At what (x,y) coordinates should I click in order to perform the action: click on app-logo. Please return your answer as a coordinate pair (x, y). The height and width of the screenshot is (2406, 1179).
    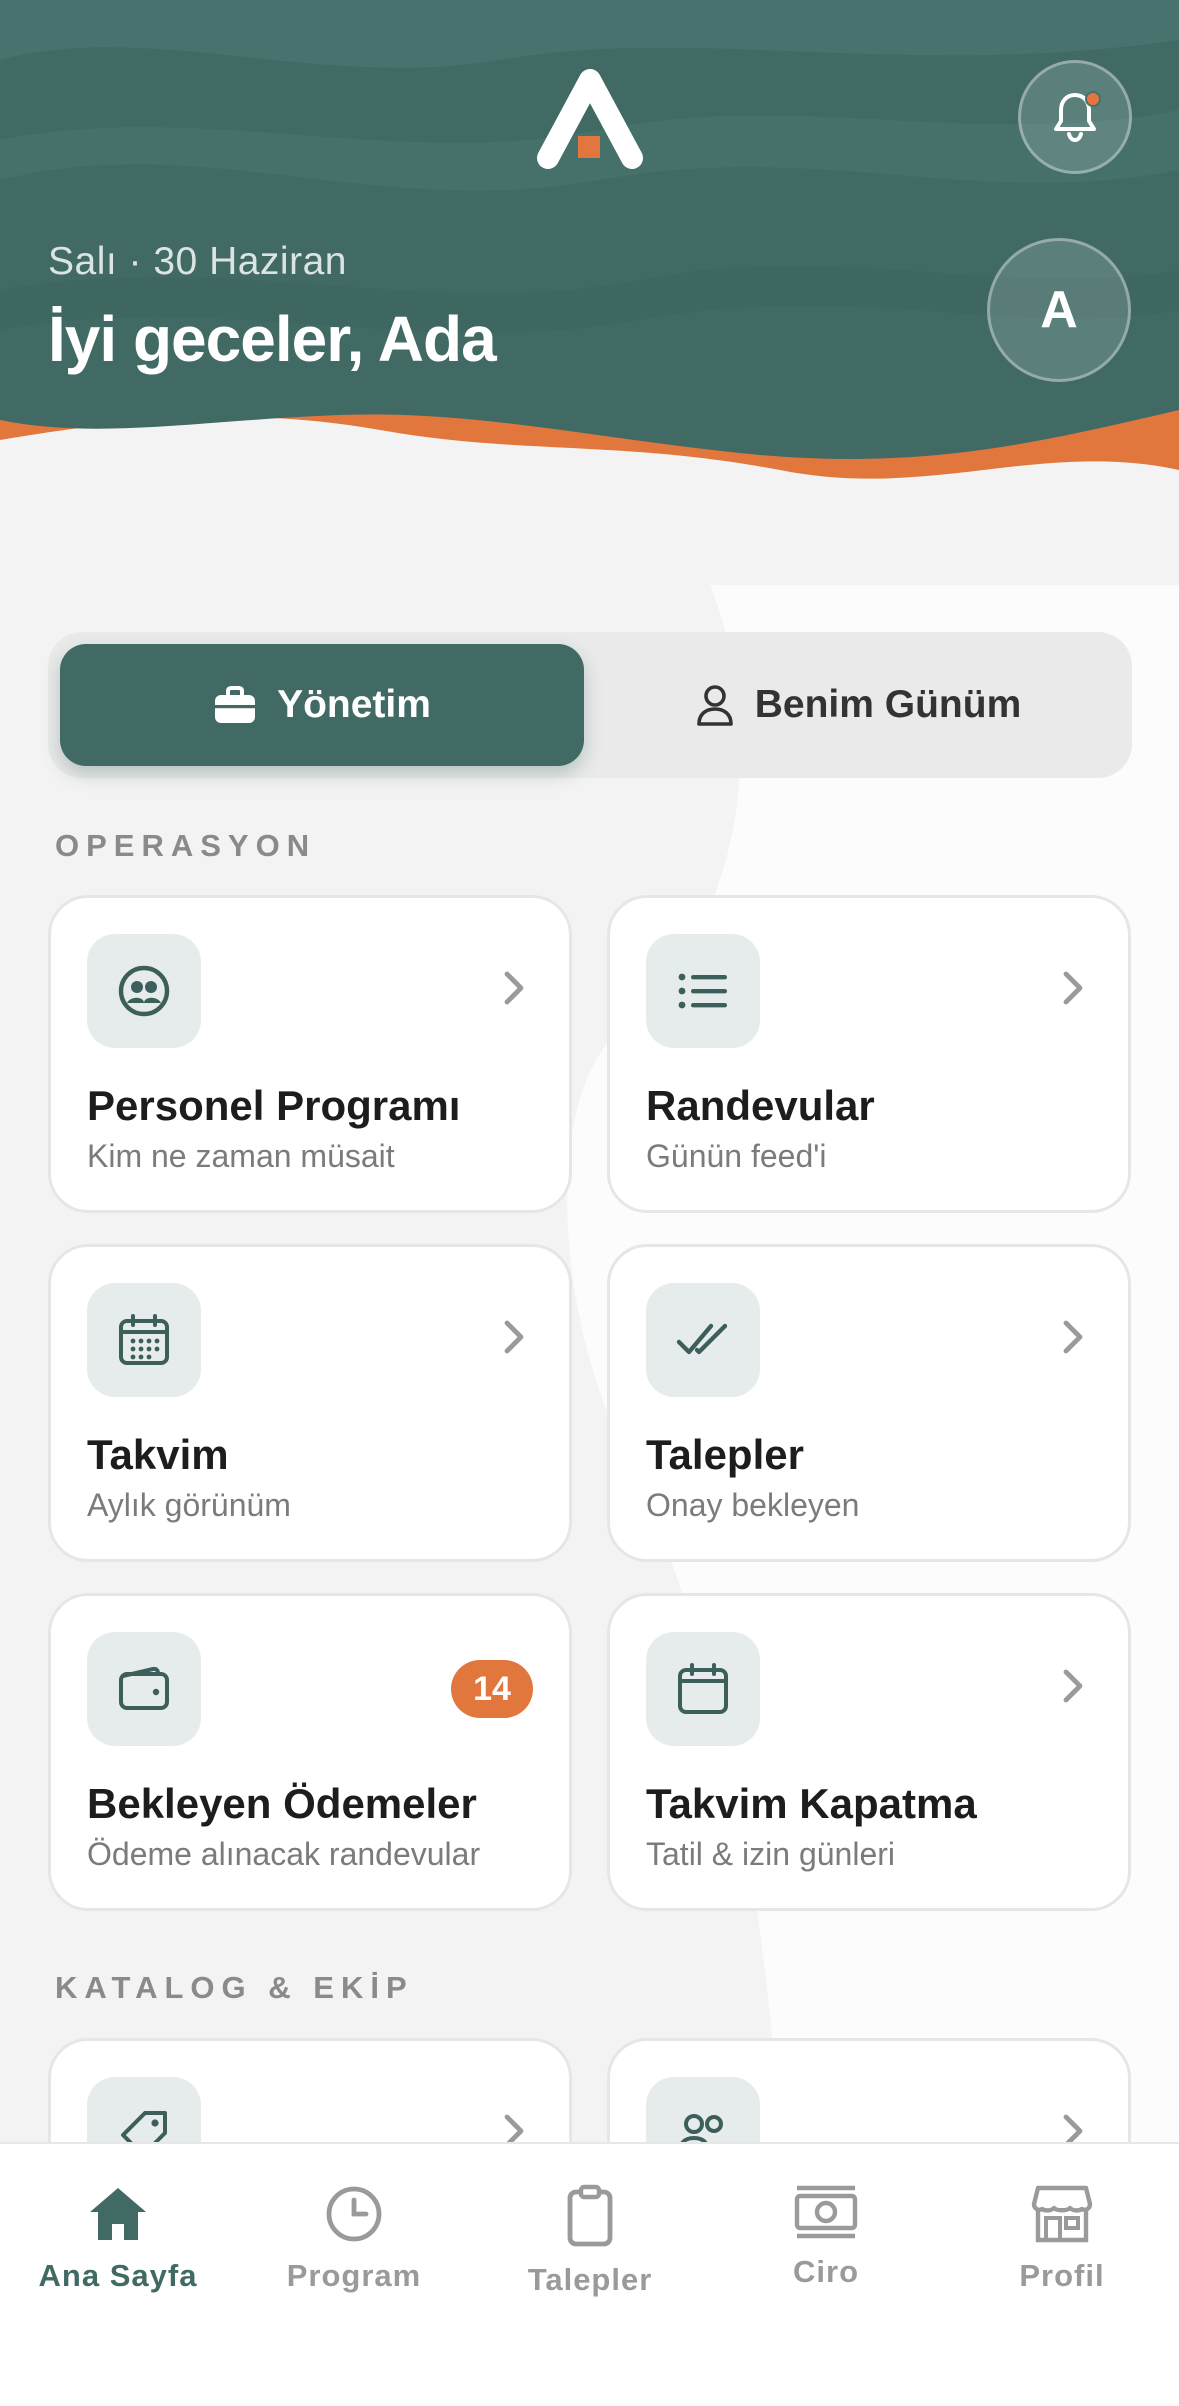
    Looking at the image, I should click on (590, 119).